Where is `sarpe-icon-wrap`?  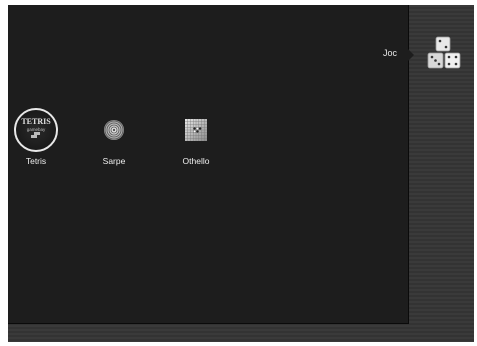
sarpe-icon-wrap is located at coordinates (114, 130).